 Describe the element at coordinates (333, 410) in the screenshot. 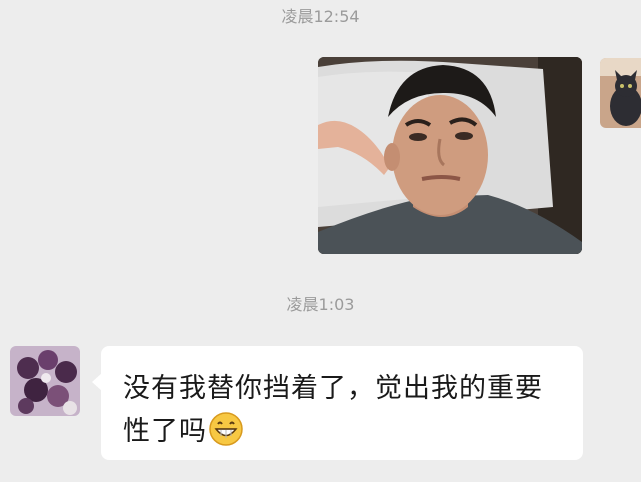

I see `message-text: 没有我替你挡着了，觉出我的重要性了吗` at that location.